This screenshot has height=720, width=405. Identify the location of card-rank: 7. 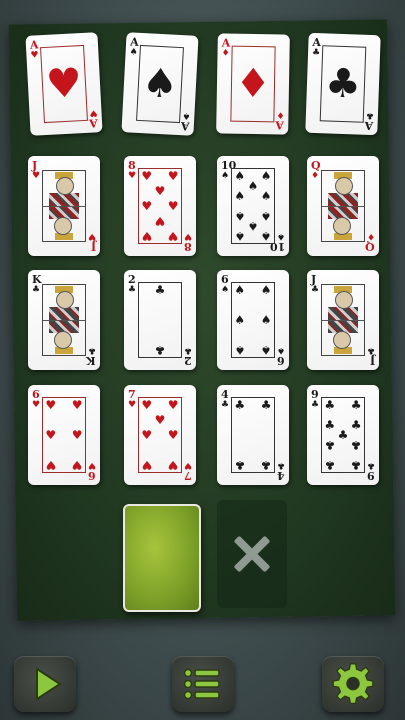
(188, 475).